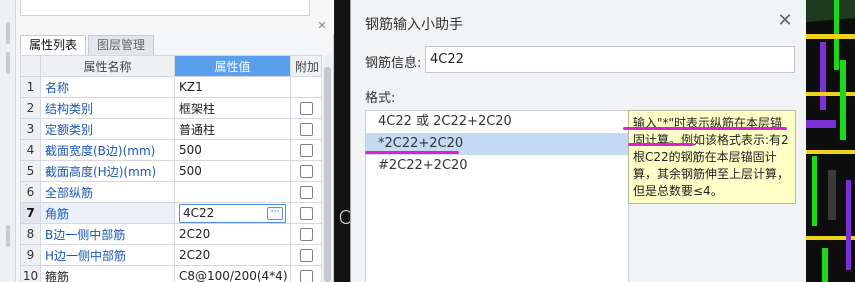 The width and height of the screenshot is (855, 282). I want to click on table-row: 4 截面宽度(B边)(mm) 500, so click(171, 150).